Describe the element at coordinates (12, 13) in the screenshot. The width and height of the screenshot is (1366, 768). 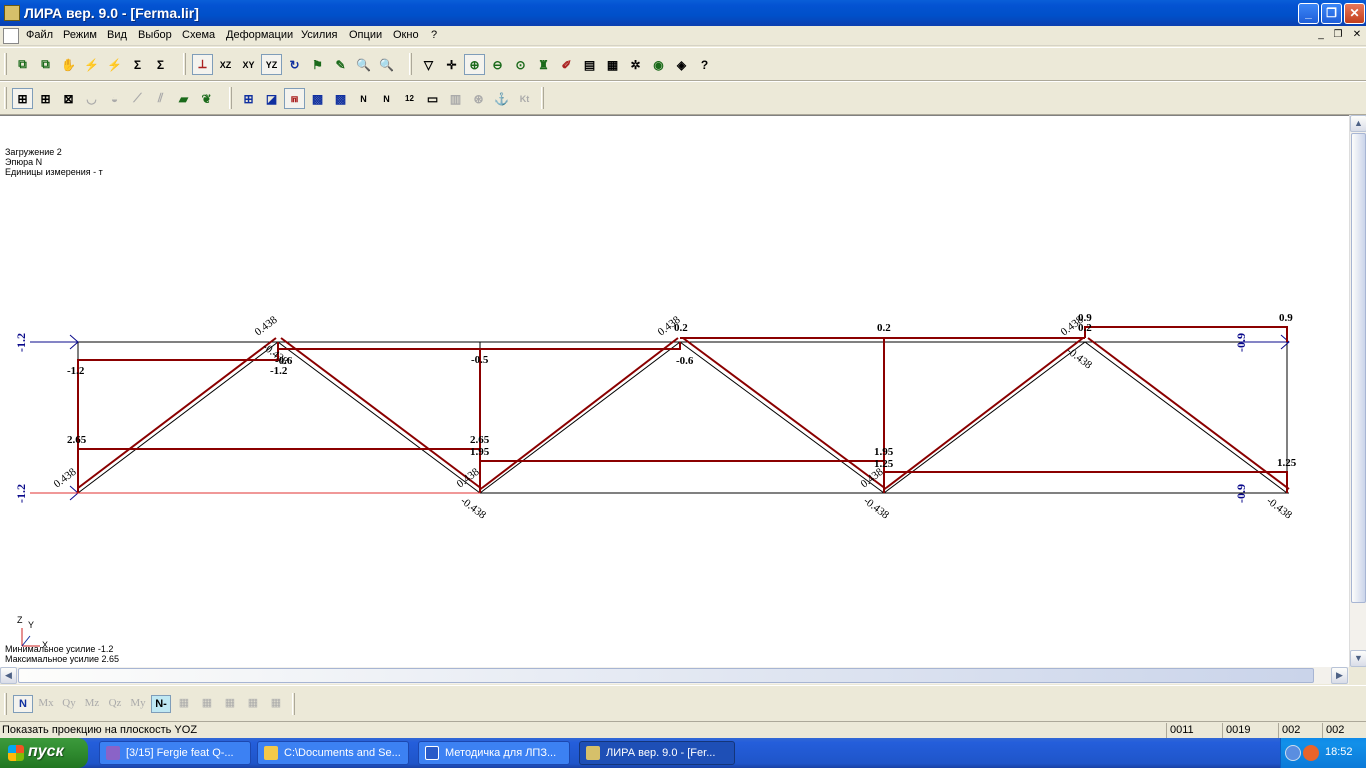
I see `app-icon` at that location.